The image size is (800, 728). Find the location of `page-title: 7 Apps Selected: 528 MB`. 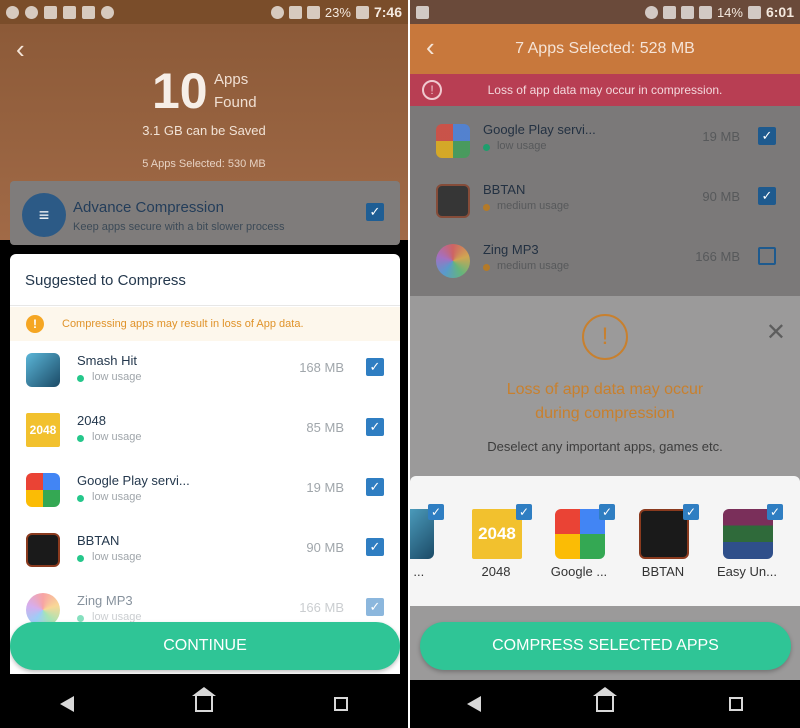

page-title: 7 Apps Selected: 528 MB is located at coordinates (605, 48).